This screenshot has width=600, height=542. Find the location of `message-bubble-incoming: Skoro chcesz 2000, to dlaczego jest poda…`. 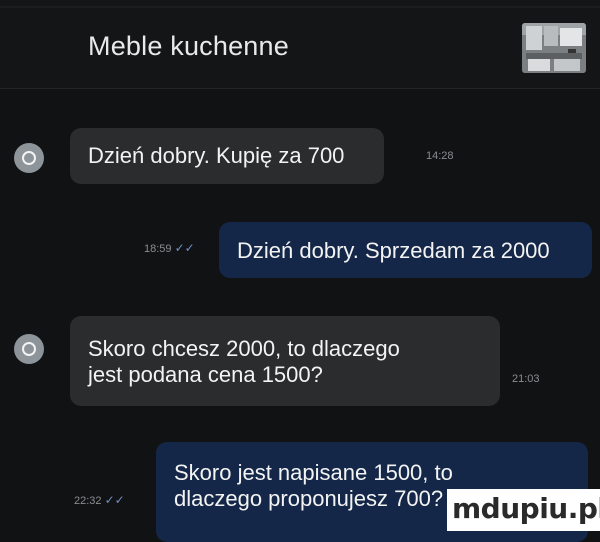

message-bubble-incoming: Skoro chcesz 2000, to dlaczego jest poda… is located at coordinates (285, 361).